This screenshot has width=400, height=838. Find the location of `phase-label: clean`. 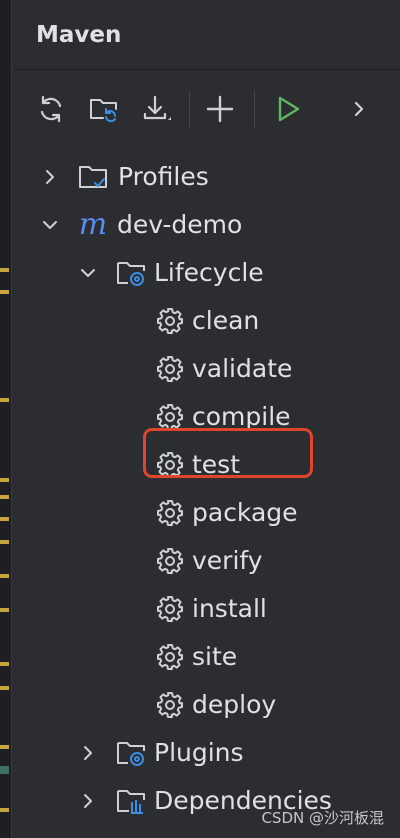

phase-label: clean is located at coordinates (226, 320).